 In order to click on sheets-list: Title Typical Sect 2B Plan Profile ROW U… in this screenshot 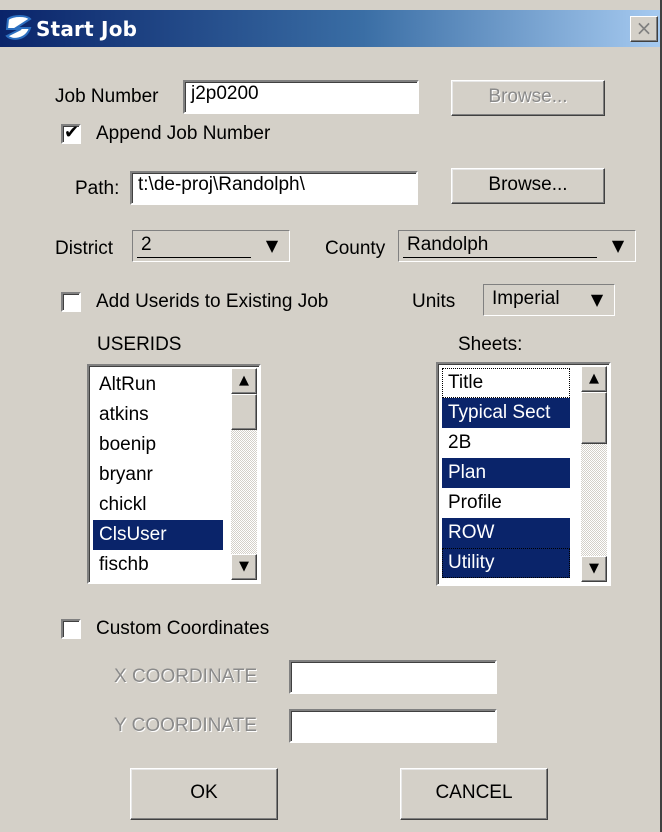, I will do `click(506, 473)`.